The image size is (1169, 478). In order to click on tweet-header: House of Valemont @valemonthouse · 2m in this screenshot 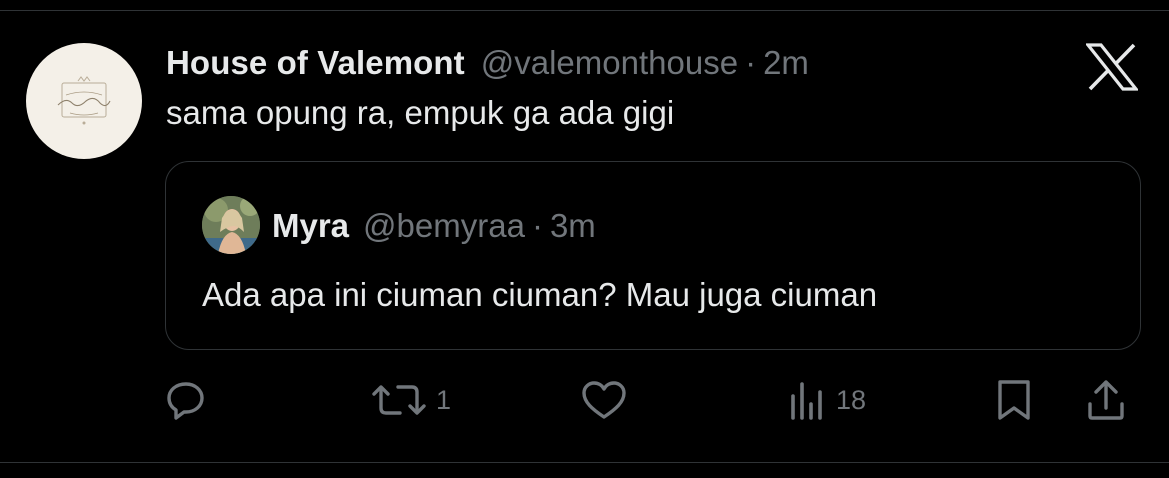, I will do `click(487, 63)`.